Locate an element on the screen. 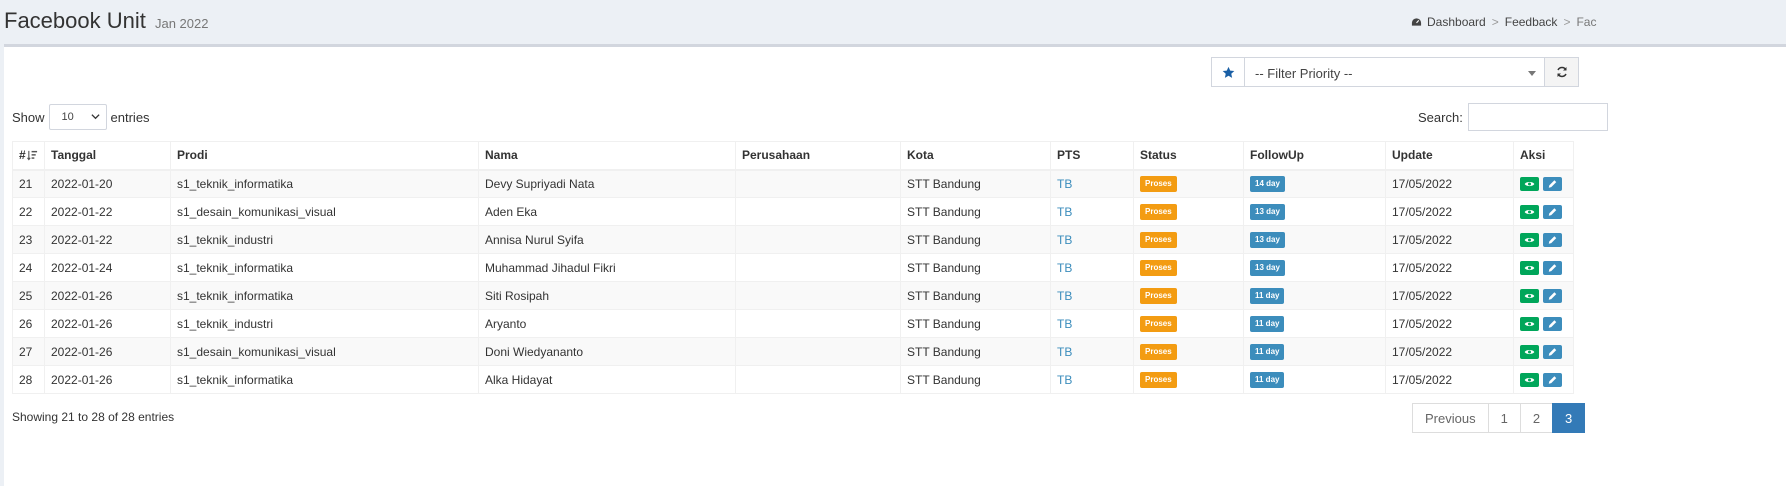 The image size is (1786, 486). pagination-previous: Previous is located at coordinates (1450, 418).